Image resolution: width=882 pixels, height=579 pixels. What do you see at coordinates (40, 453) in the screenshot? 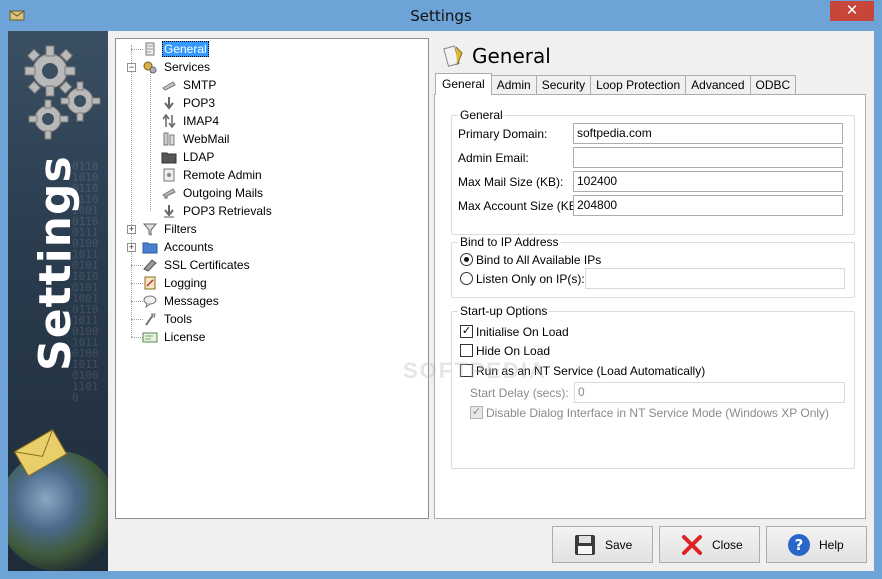
I see `envelope-icon` at bounding box center [40, 453].